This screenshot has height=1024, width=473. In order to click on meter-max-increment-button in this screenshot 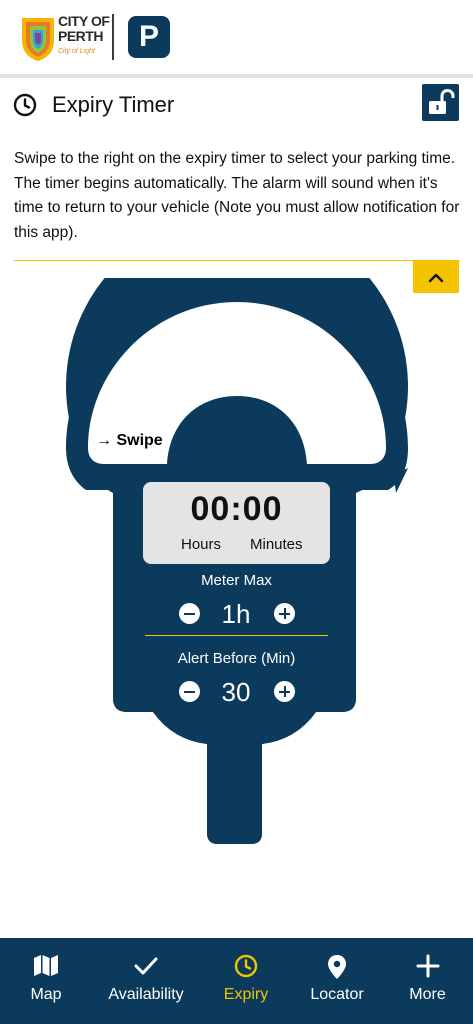, I will do `click(284, 613)`.